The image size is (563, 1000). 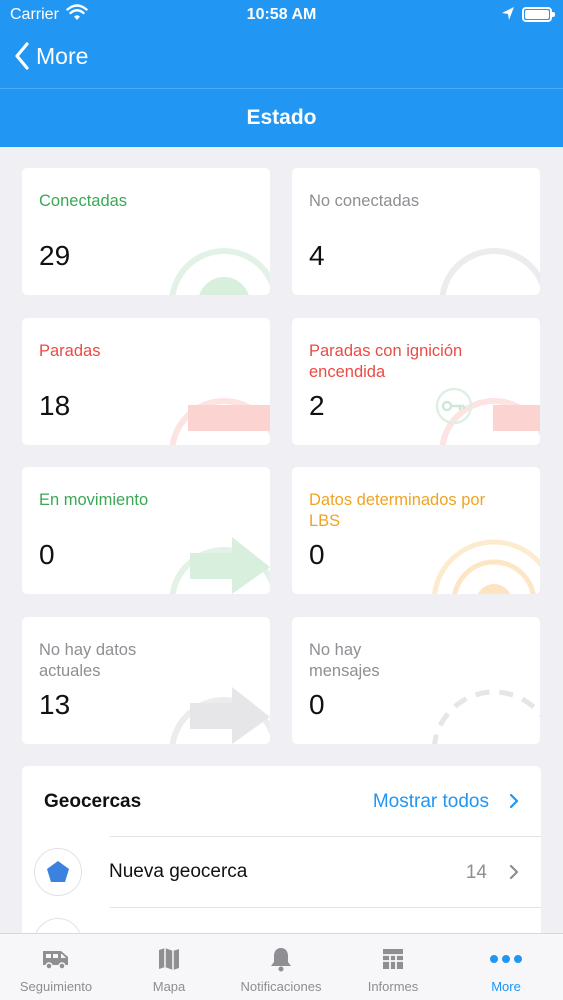 I want to click on tab-more: More, so click(x=506, y=967).